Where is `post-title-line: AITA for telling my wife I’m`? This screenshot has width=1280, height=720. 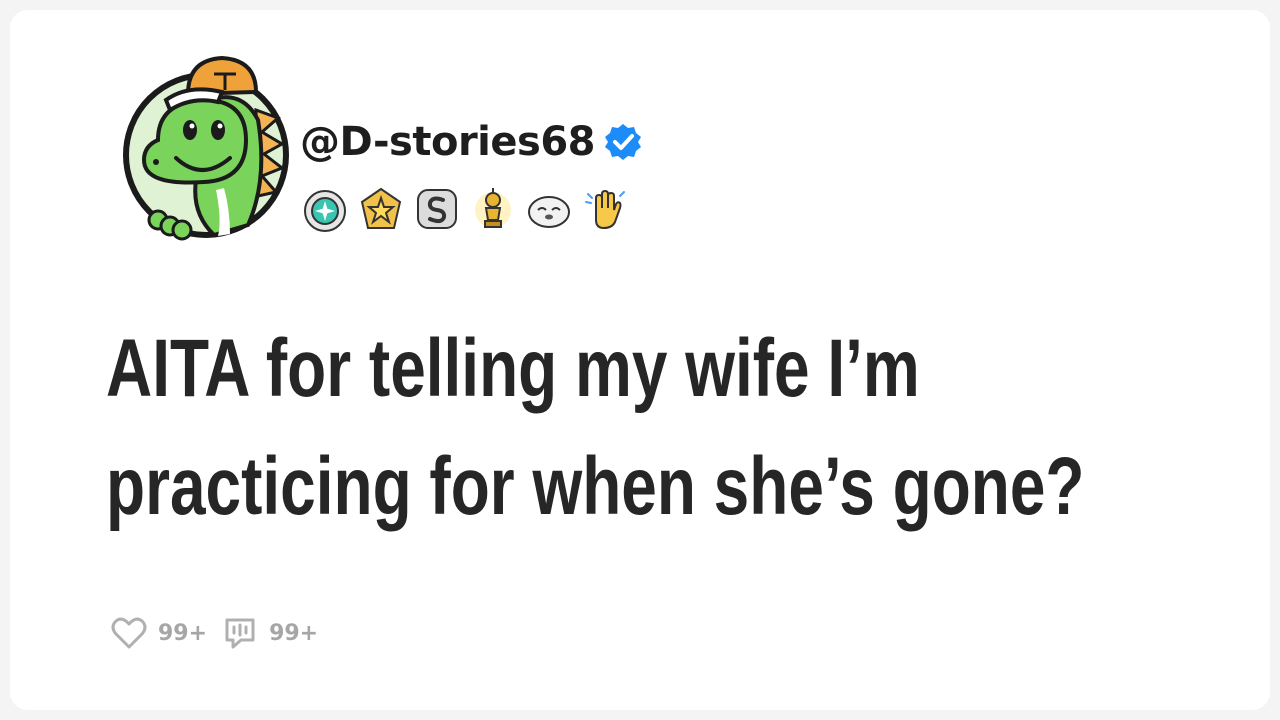
post-title-line: AITA for telling my wife I’m is located at coordinates (513, 368).